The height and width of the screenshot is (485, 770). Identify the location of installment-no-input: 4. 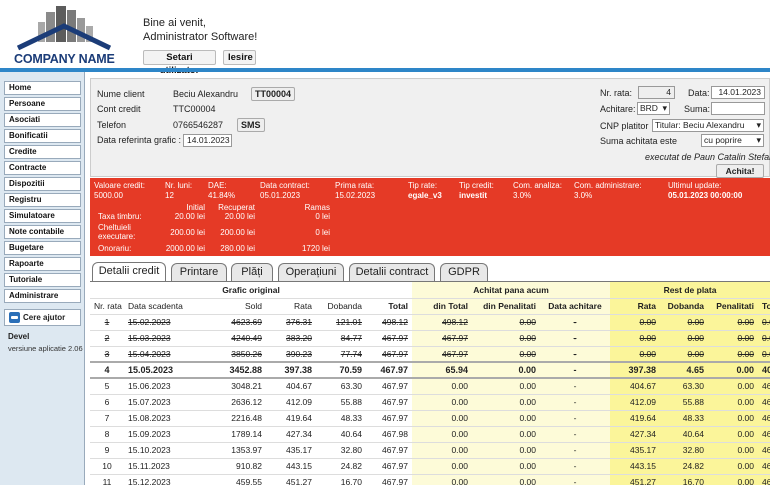
(656, 92).